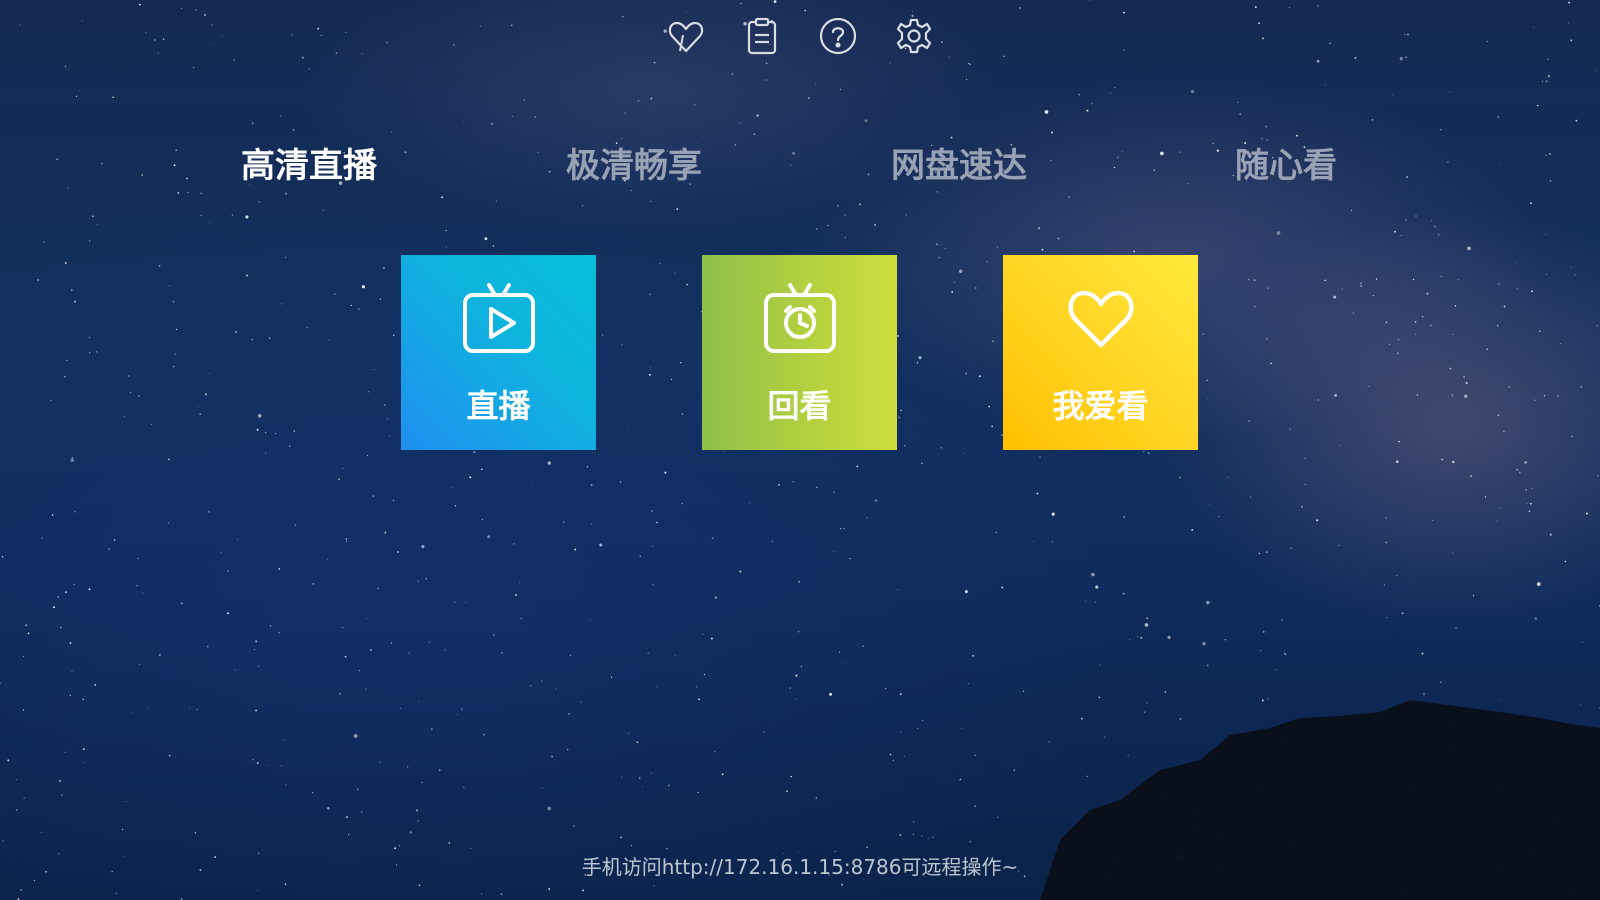 This screenshot has height=900, width=1600. Describe the element at coordinates (914, 36) in the screenshot. I see `settings-gear-icon` at that location.